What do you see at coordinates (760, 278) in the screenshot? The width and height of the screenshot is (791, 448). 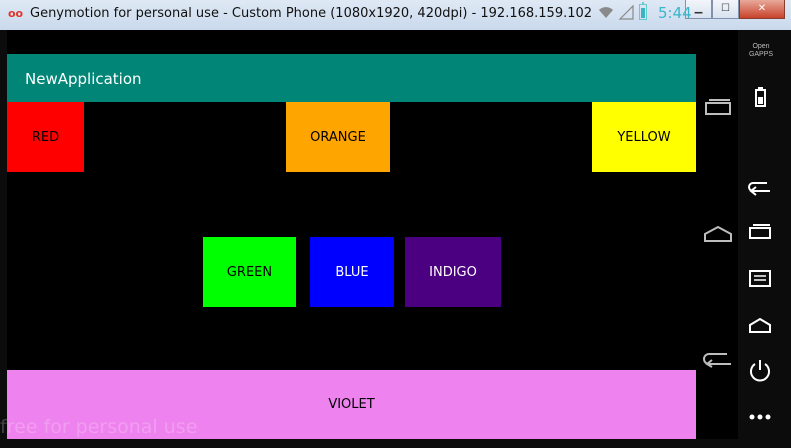 I see `menu-icon` at bounding box center [760, 278].